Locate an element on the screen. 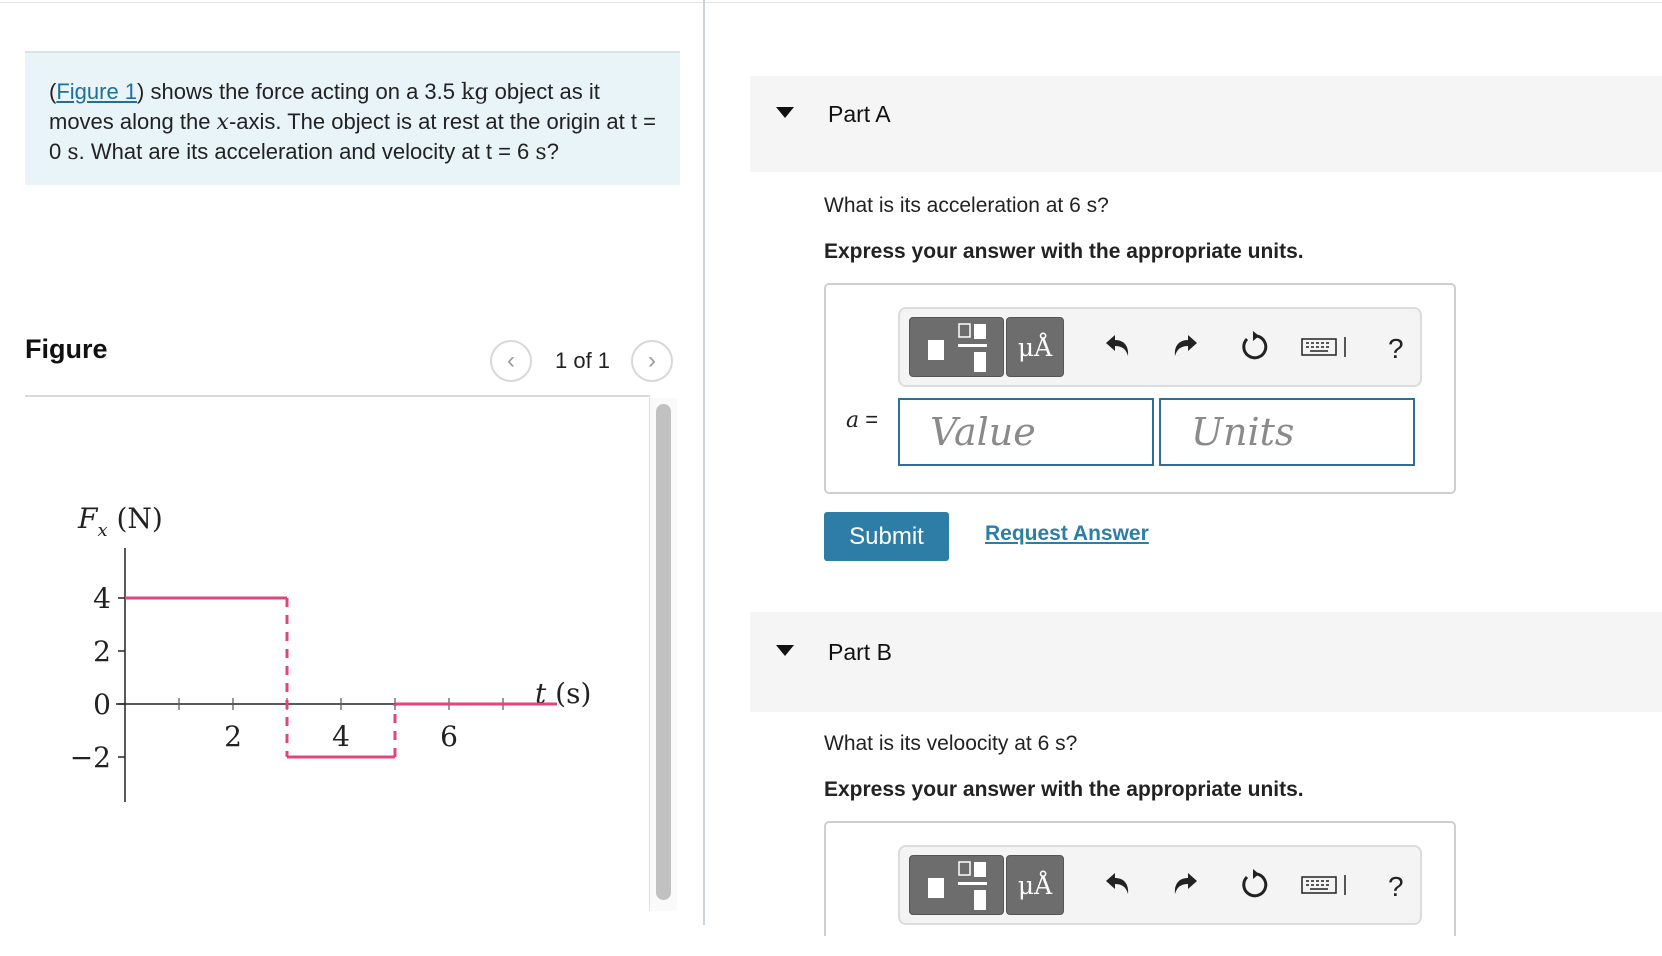 The height and width of the screenshot is (956, 1662). previous-figure-button: ‹ is located at coordinates (511, 361).